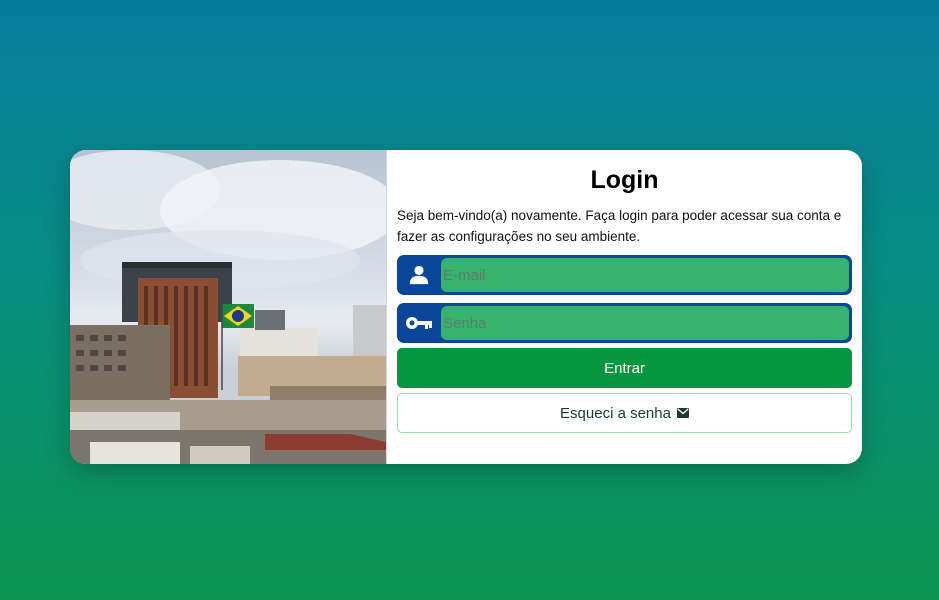 This screenshot has width=939, height=600. I want to click on key-icon, so click(419, 323).